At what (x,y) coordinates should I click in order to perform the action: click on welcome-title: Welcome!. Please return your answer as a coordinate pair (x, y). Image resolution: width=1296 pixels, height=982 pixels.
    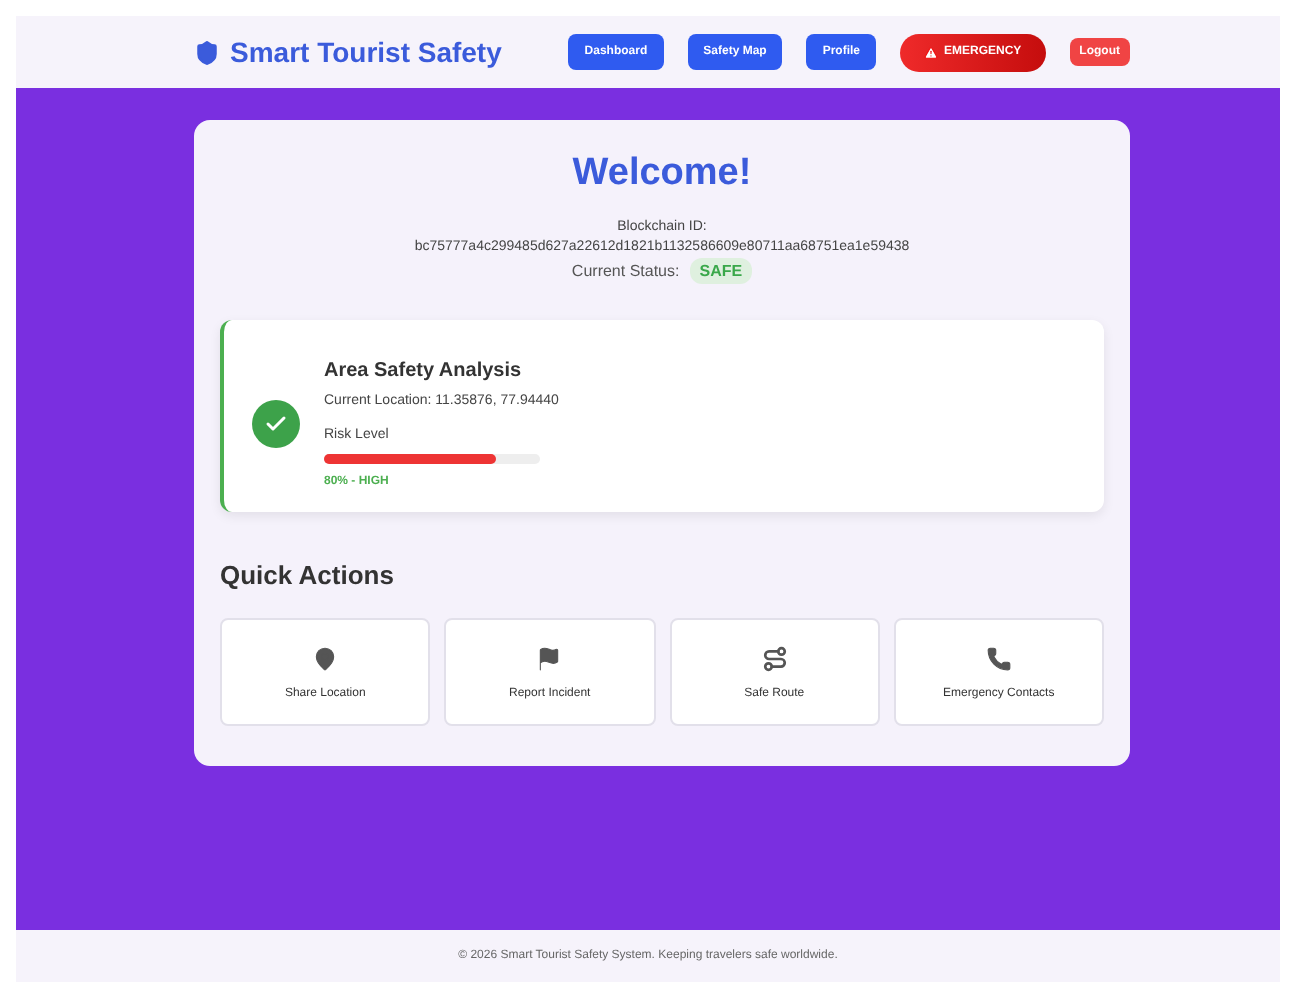
    Looking at the image, I should click on (662, 174).